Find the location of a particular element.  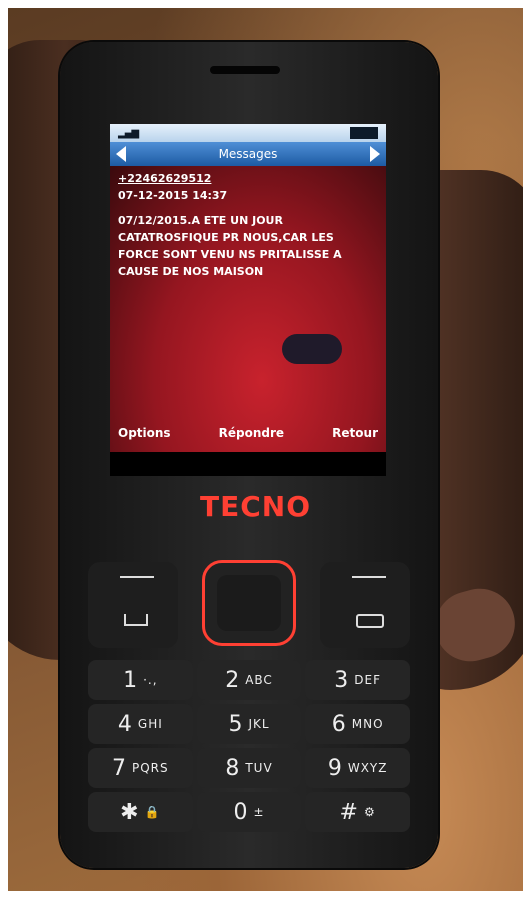

title-bar: Messages is located at coordinates (248, 154).